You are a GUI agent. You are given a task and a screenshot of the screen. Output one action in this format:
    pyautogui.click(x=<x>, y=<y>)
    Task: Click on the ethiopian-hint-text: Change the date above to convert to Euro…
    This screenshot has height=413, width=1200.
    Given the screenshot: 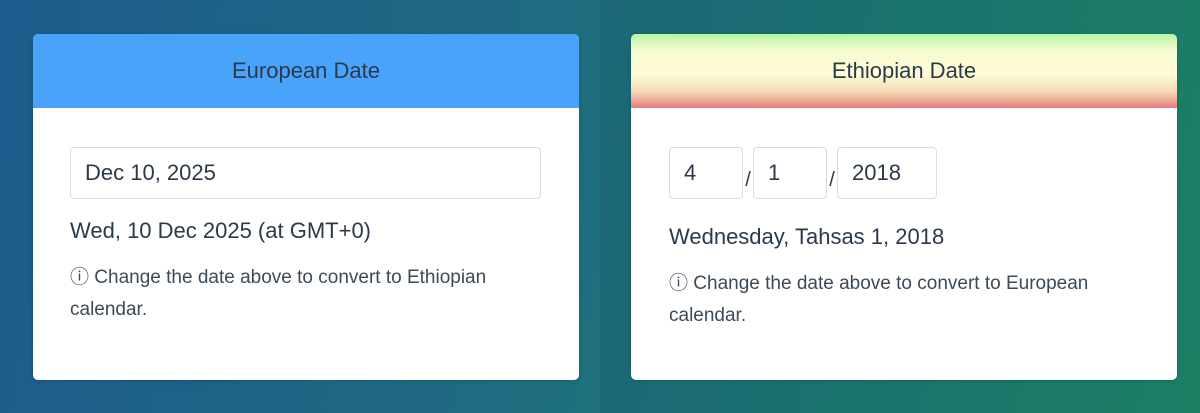 What is the action you would take?
    pyautogui.click(x=879, y=299)
    